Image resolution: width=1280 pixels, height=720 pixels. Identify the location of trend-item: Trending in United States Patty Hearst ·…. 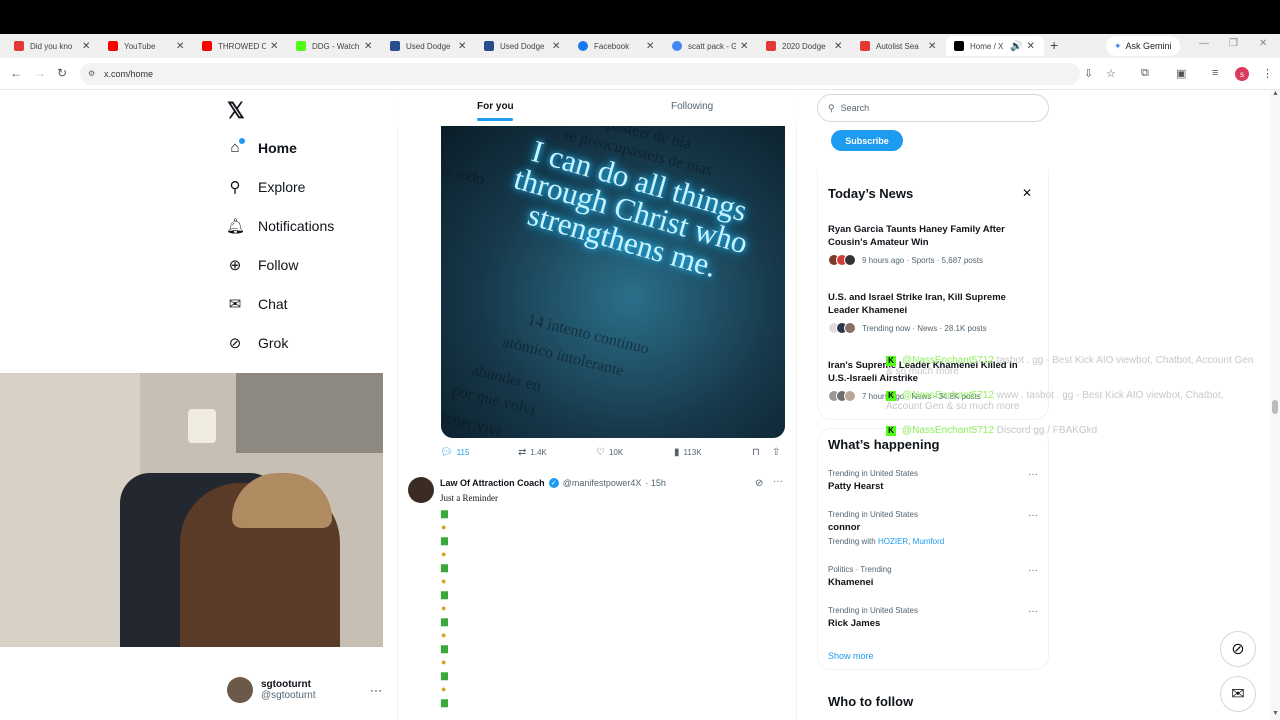
(934, 480).